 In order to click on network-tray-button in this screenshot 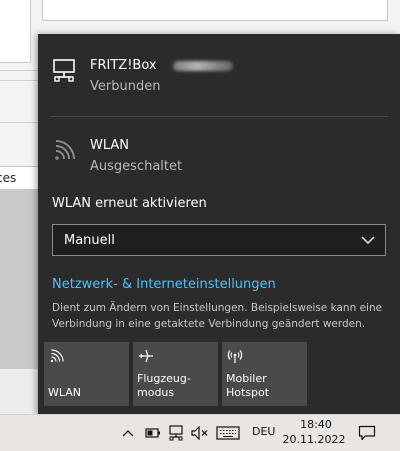, I will do `click(177, 433)`.